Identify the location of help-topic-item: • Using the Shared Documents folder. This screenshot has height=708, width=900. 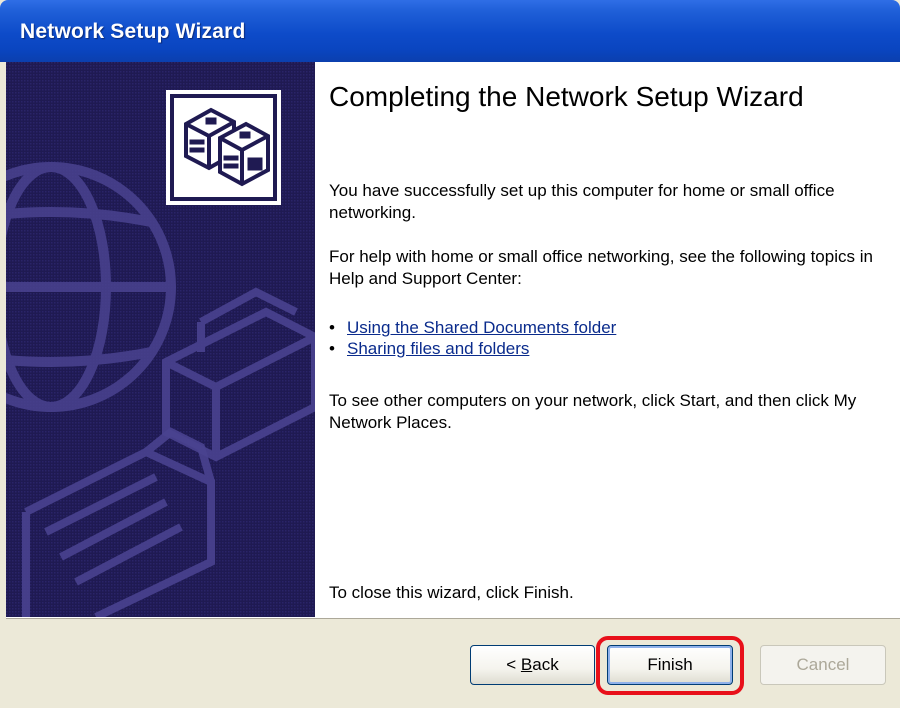
(472, 327).